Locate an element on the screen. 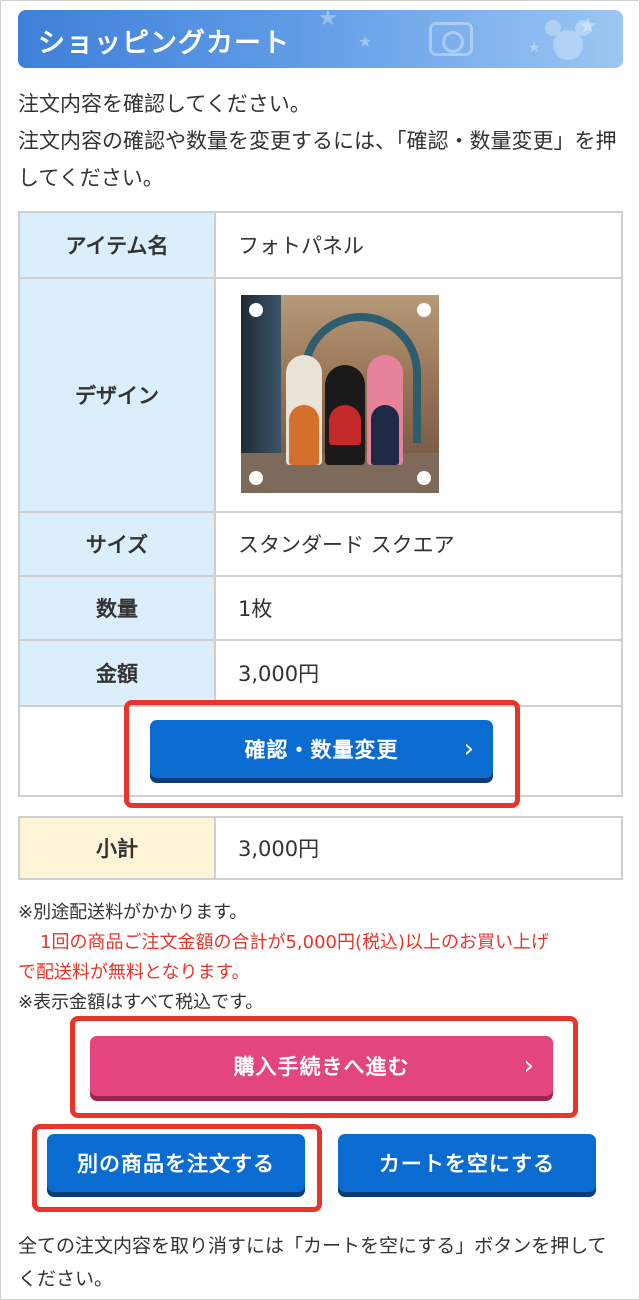 This screenshot has height=1300, width=640. tax-note: ※表示金額はすべて税込です。 is located at coordinates (141, 1002).